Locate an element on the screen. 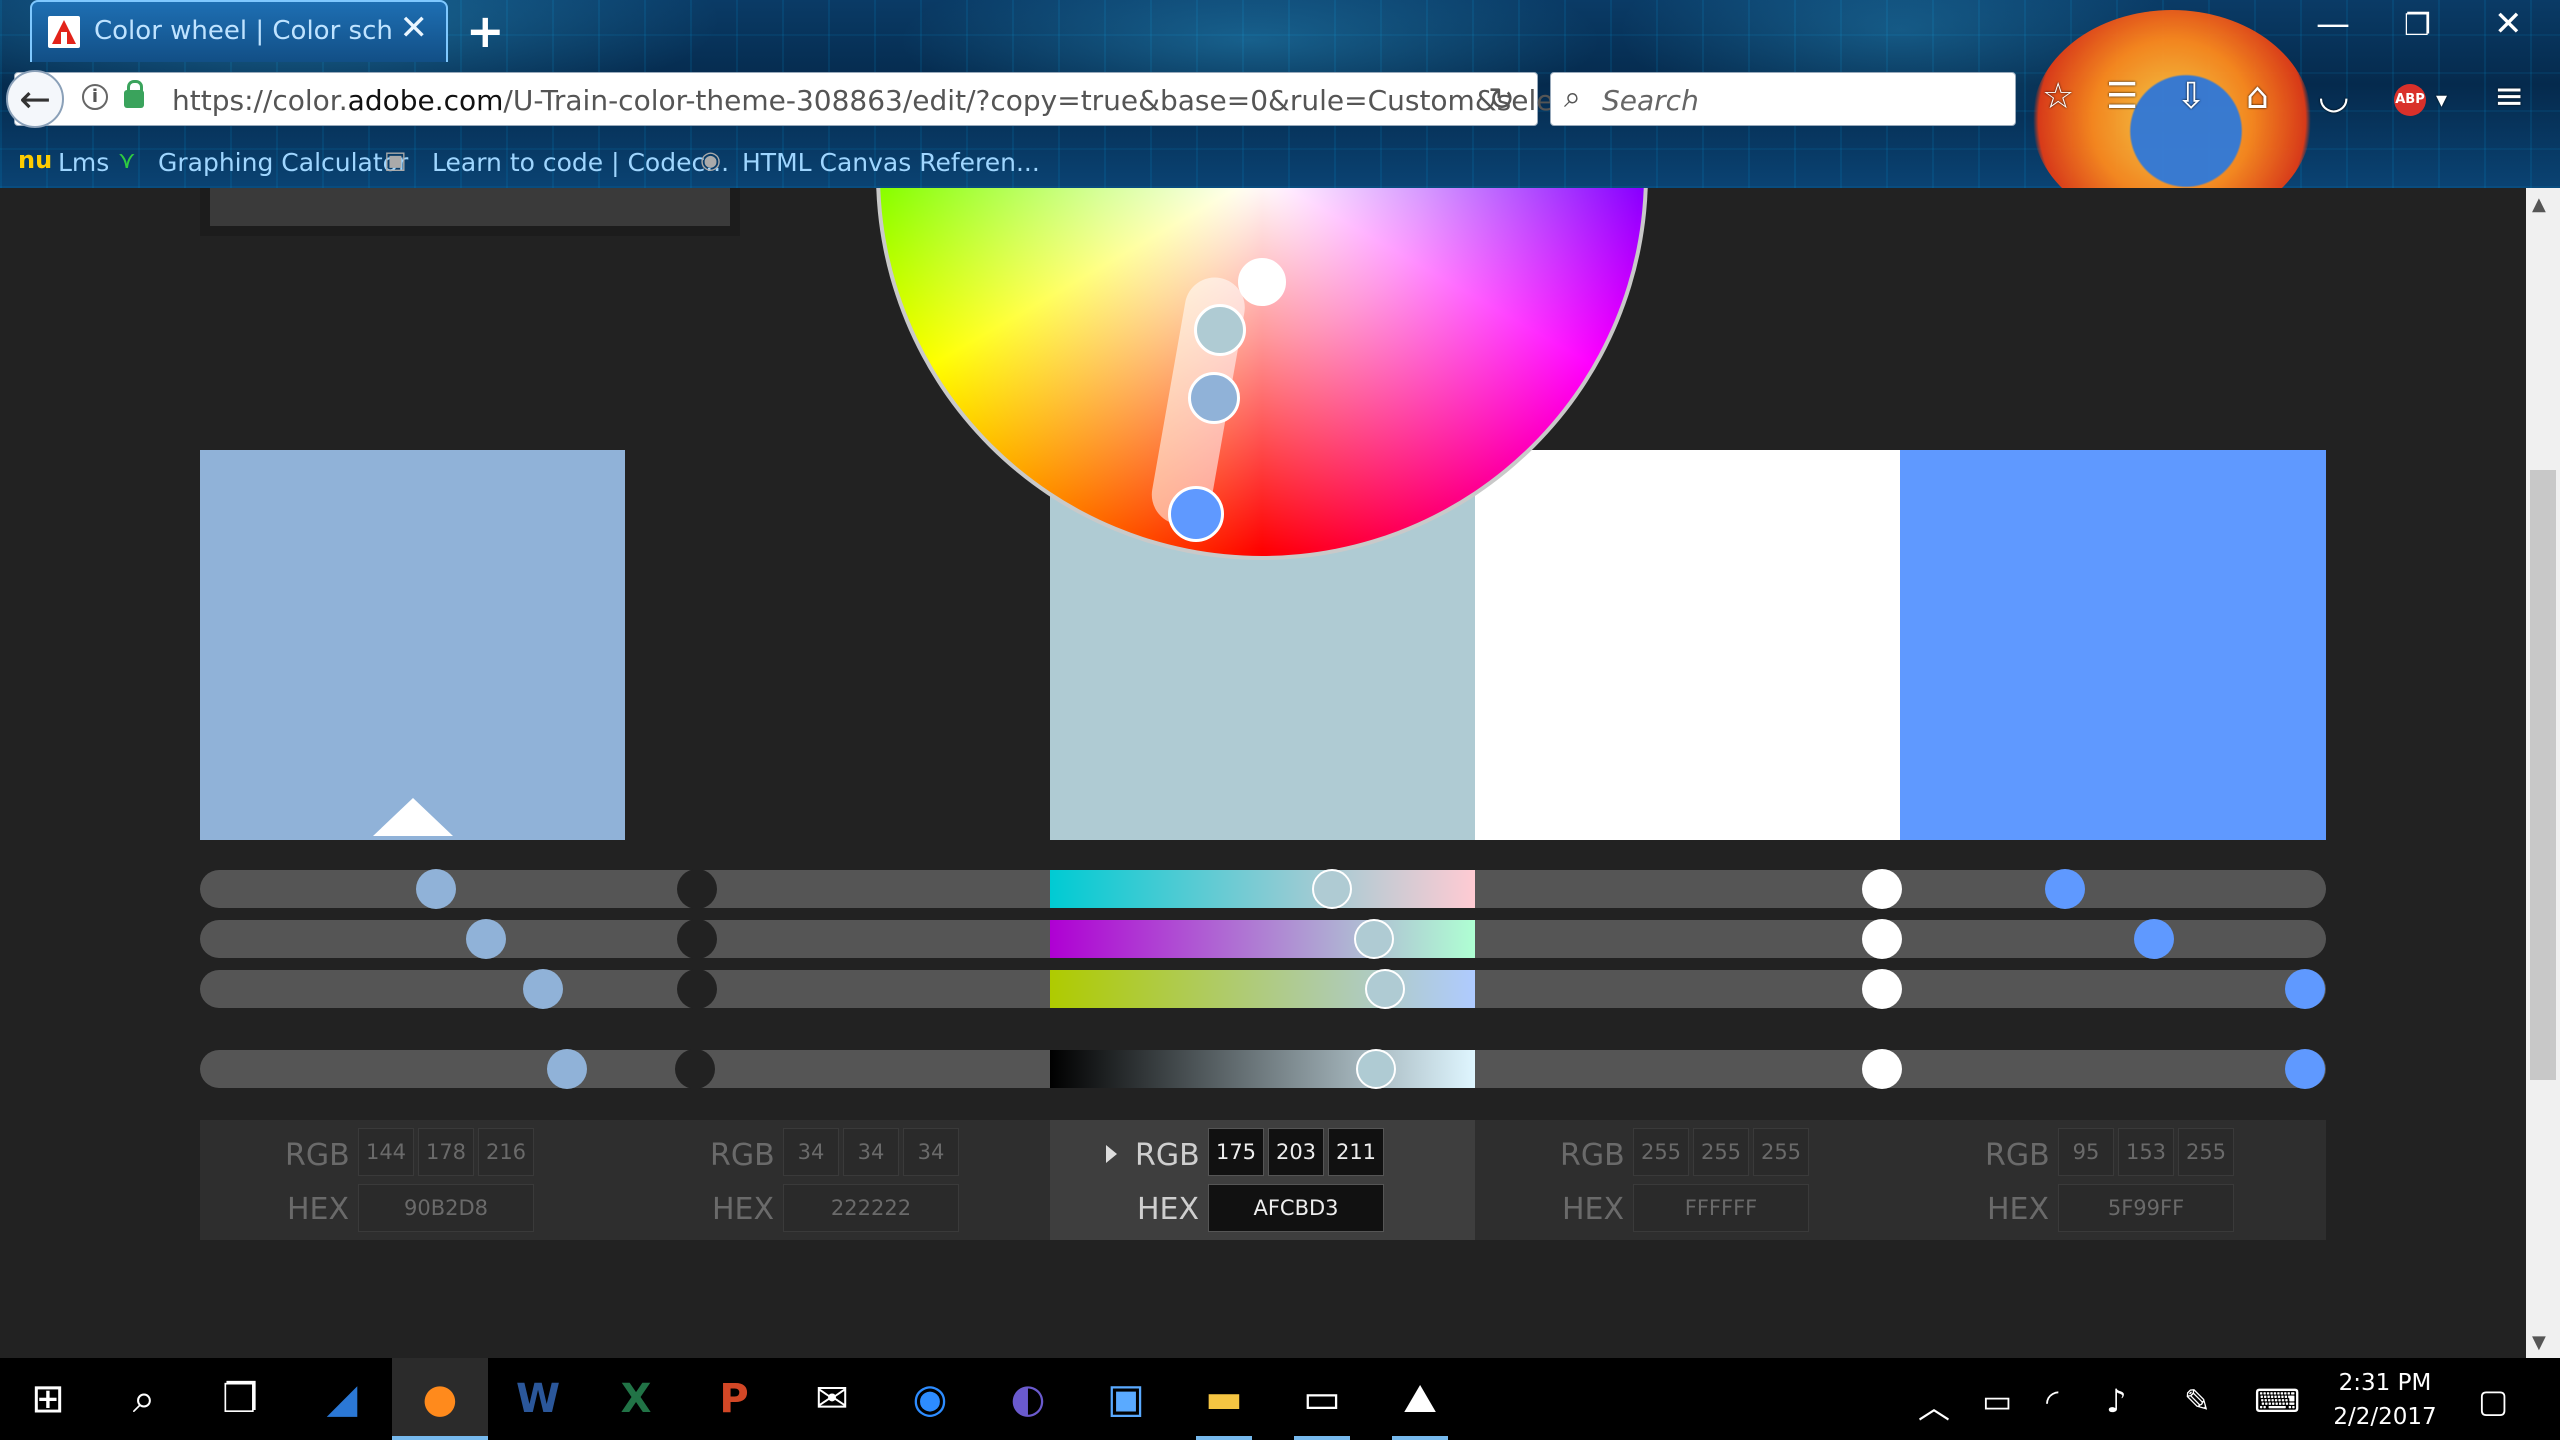 The height and width of the screenshot is (1440, 2560). rgb-r-field: 175 is located at coordinates (1236, 1152).